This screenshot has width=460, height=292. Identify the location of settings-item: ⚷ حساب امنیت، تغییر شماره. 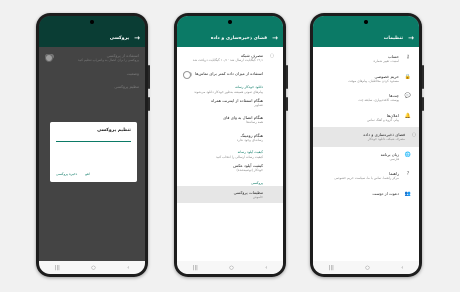
(366, 59).